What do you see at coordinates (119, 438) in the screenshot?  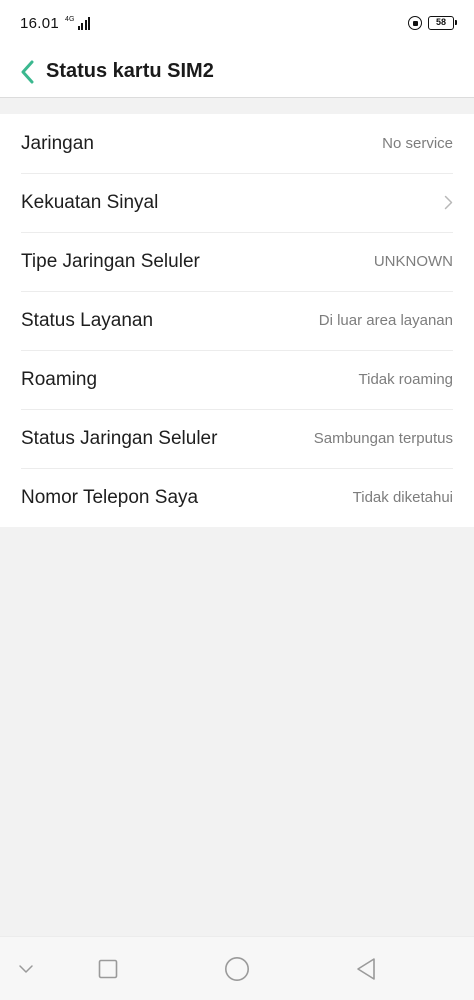 I see `row-label: Status Jaringan Seluler` at bounding box center [119, 438].